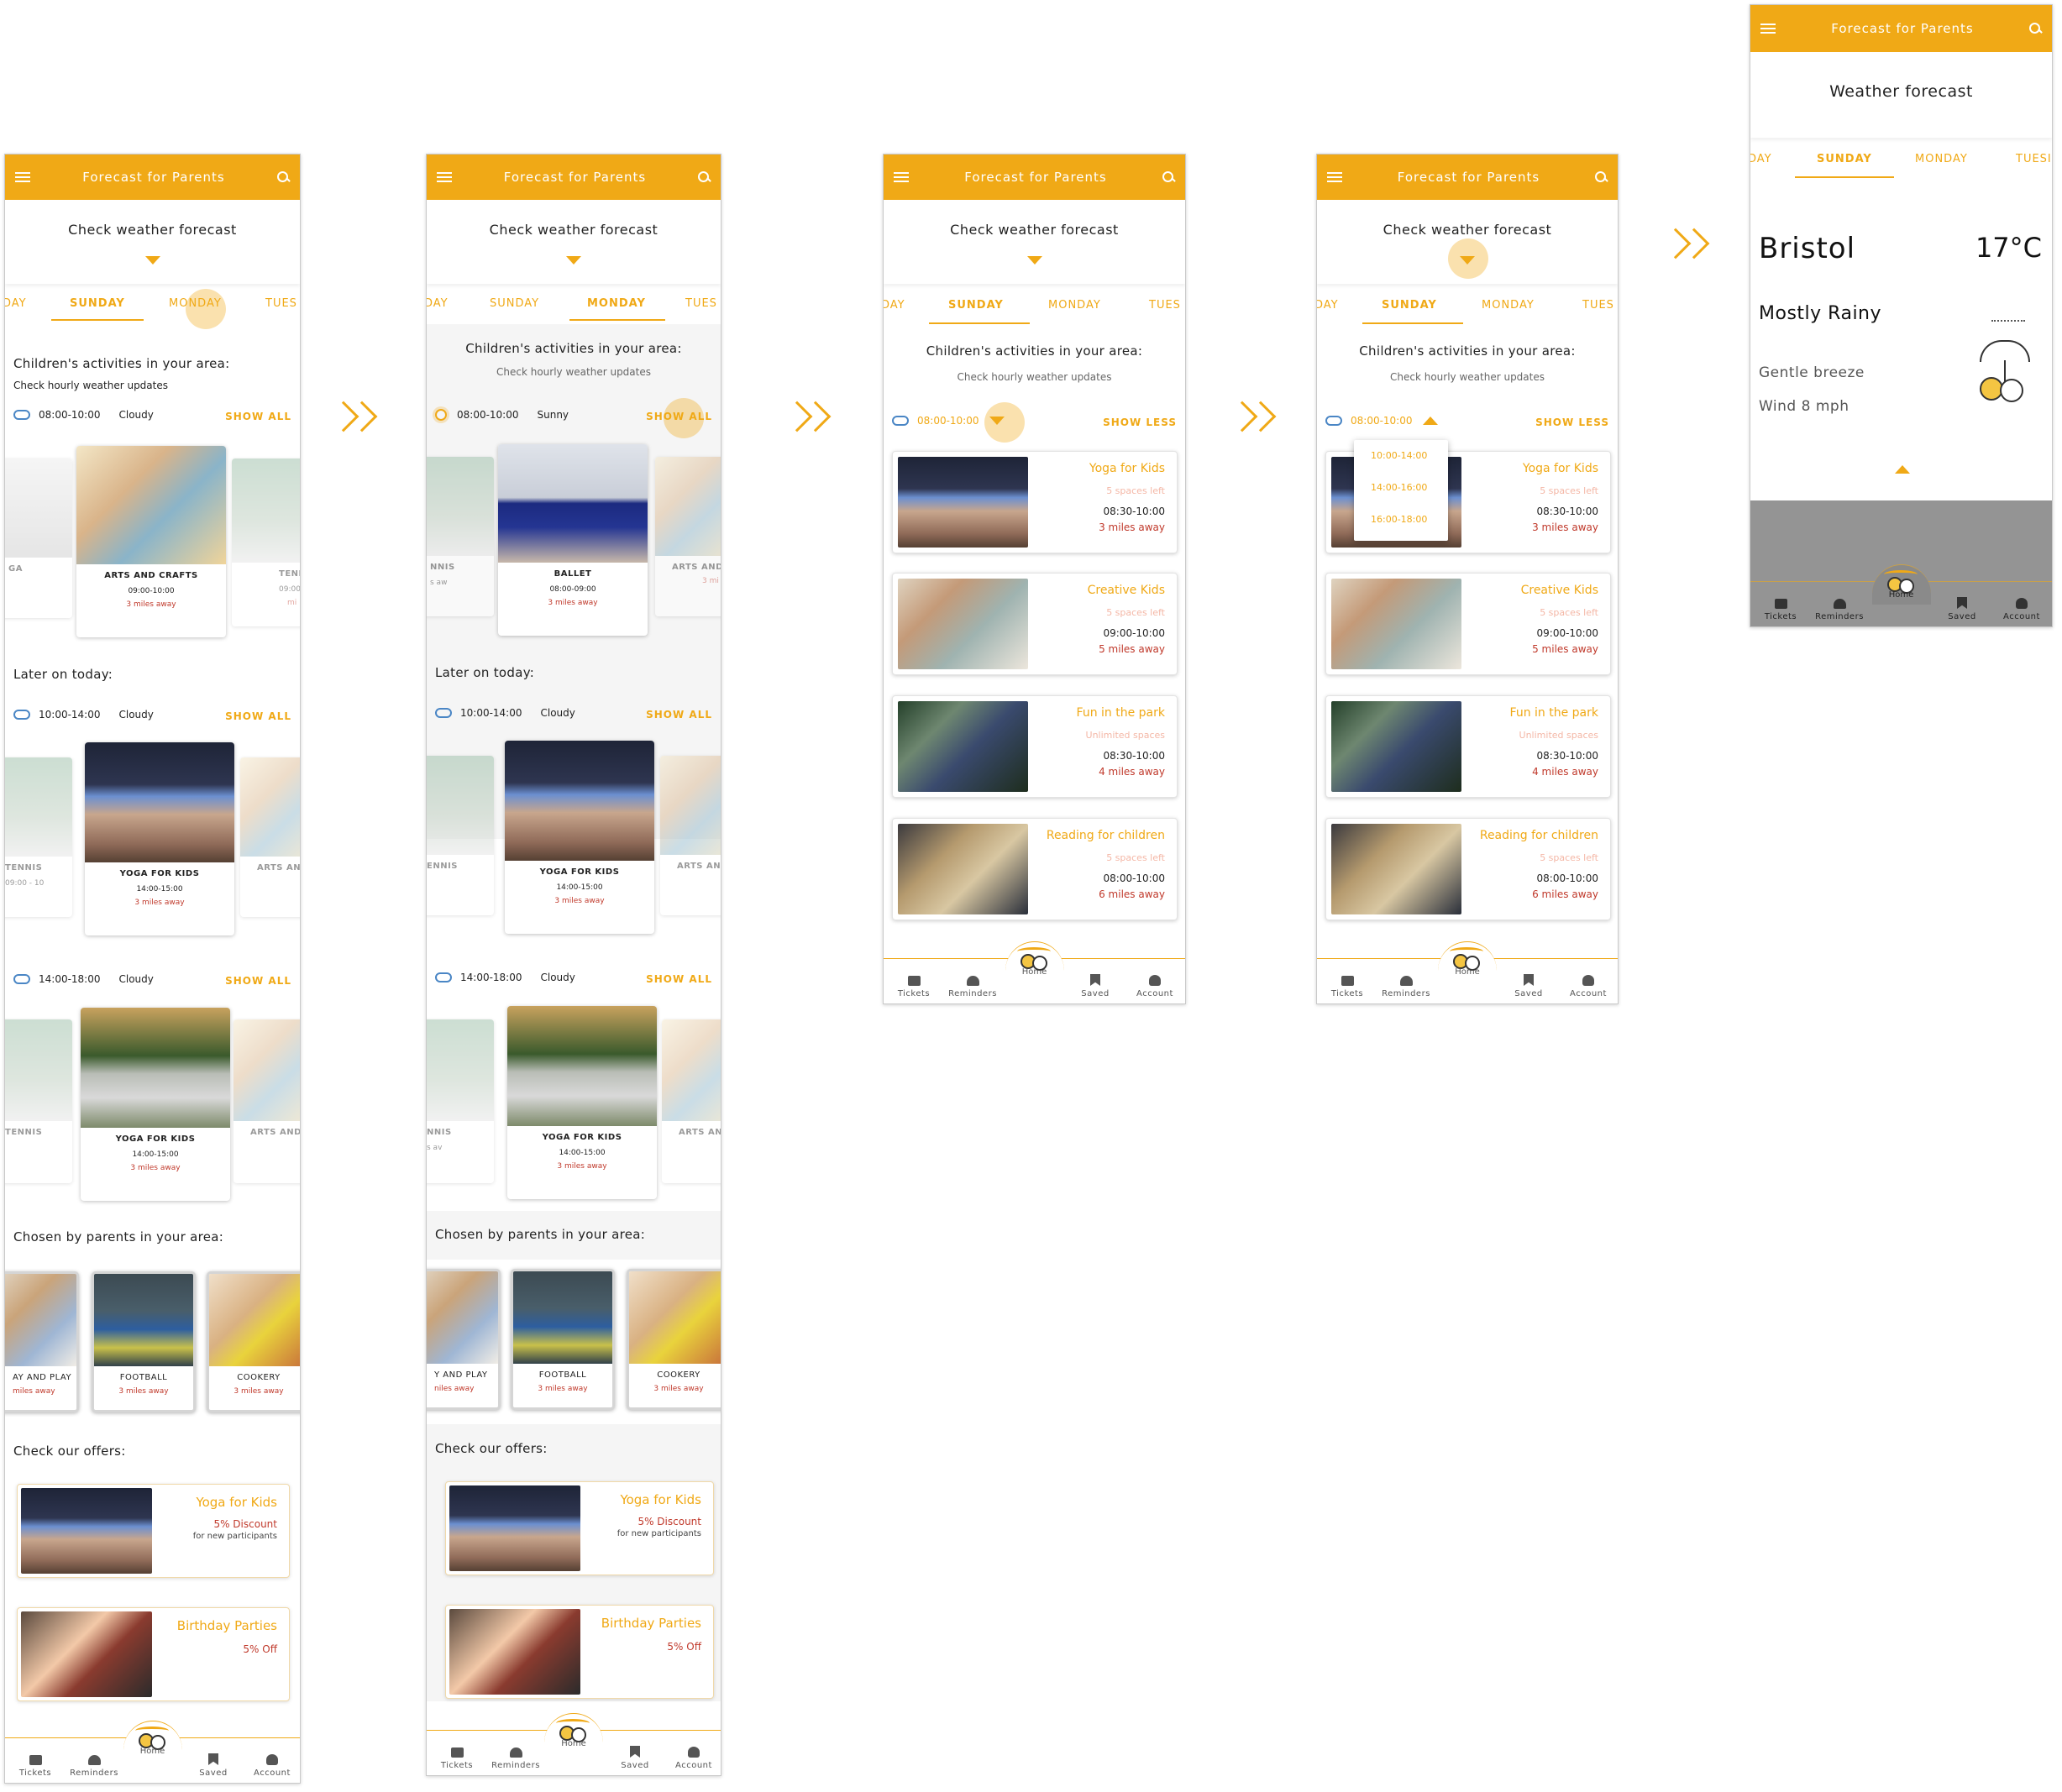 This screenshot has width=2062, height=1792. I want to click on activity-card: GA, so click(38, 538).